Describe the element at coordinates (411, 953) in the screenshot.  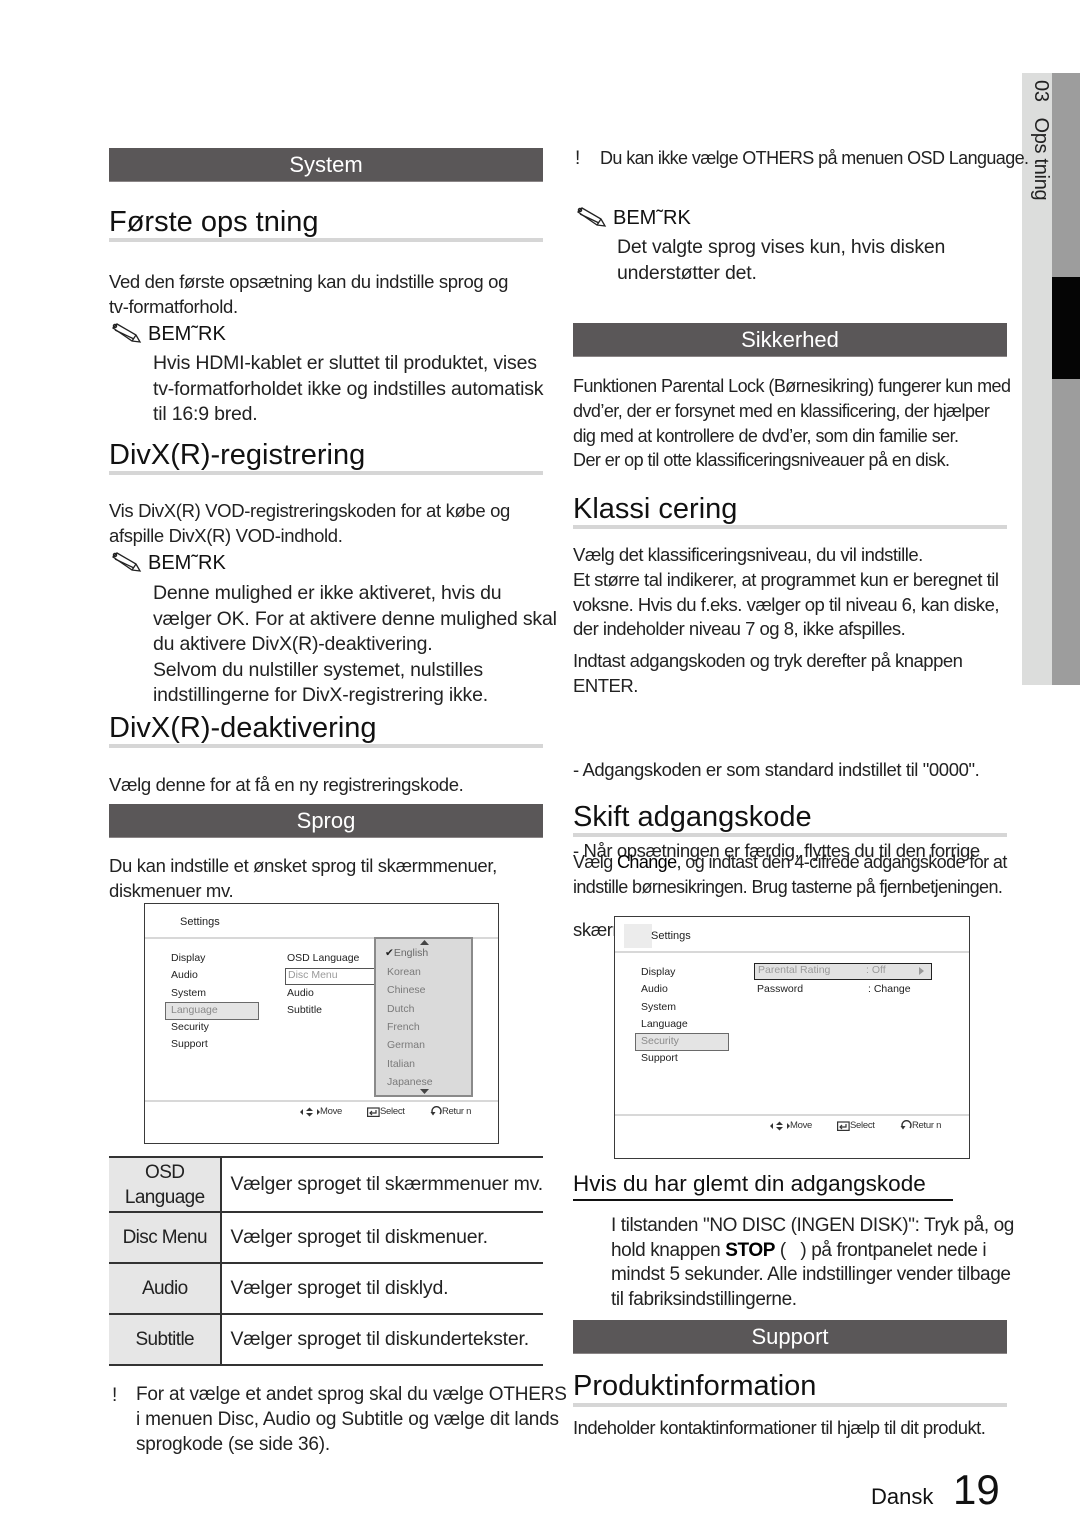
I see `option-label: English` at that location.